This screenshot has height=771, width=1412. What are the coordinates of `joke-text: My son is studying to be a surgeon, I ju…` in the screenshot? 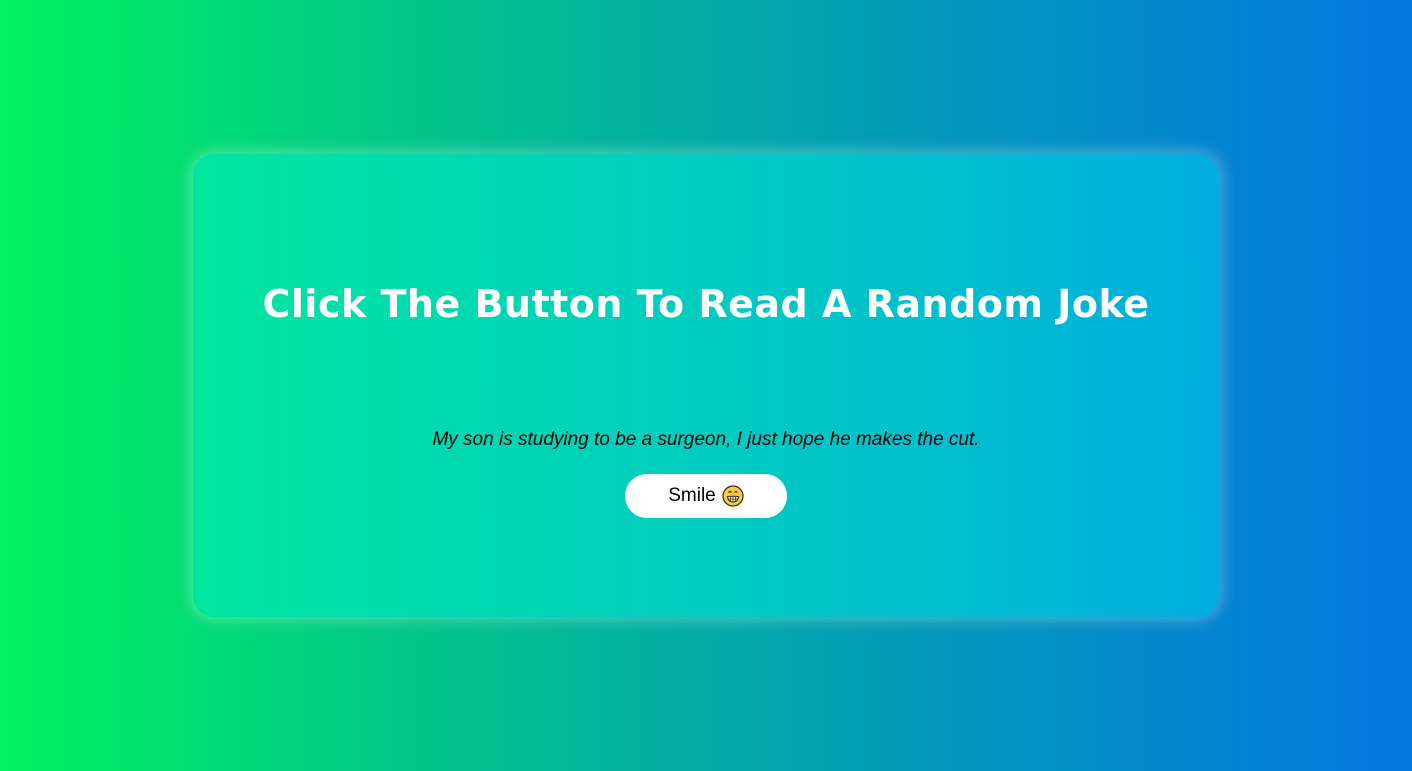 It's located at (706, 439).